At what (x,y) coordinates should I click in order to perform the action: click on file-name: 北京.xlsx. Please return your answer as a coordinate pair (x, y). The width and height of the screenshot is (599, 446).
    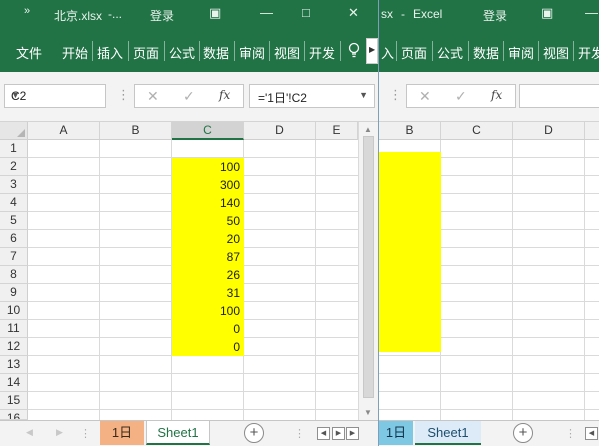
    Looking at the image, I should click on (78, 16).